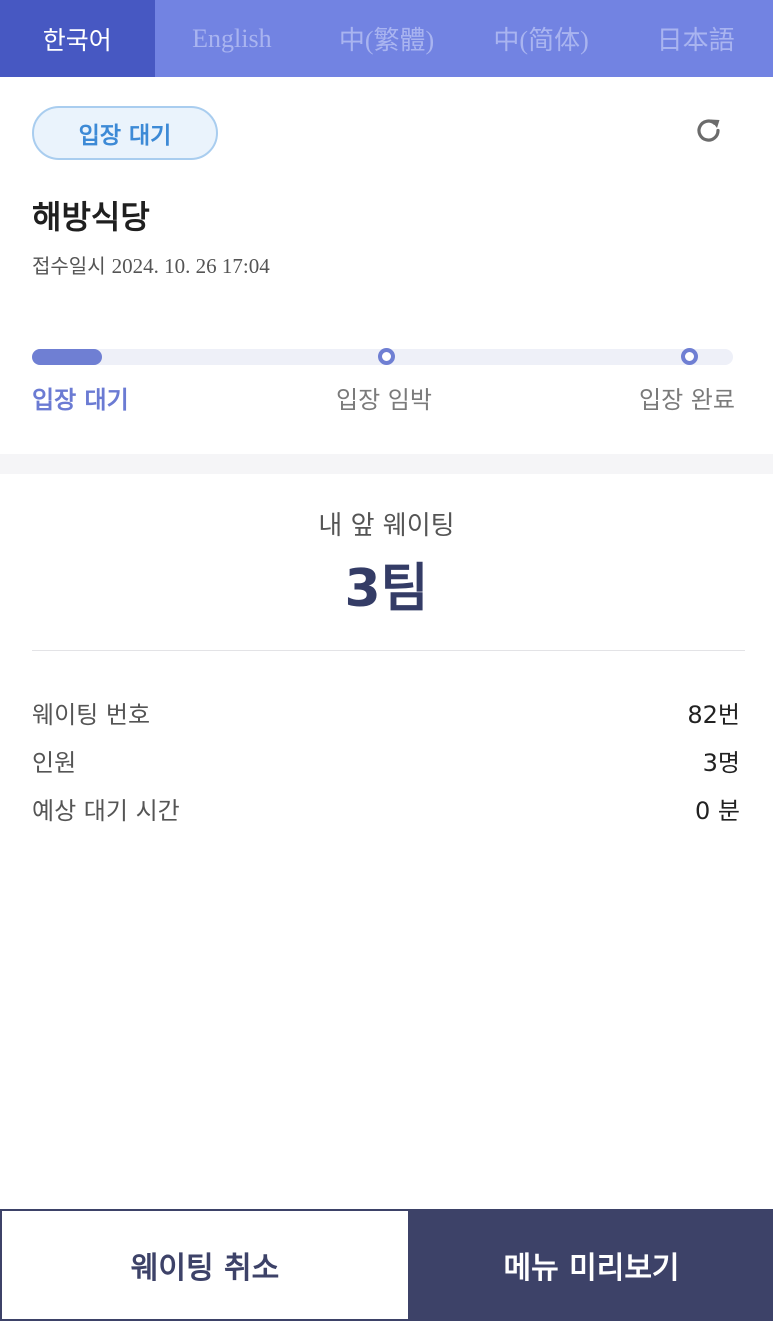  I want to click on section-divider, so click(386, 464).